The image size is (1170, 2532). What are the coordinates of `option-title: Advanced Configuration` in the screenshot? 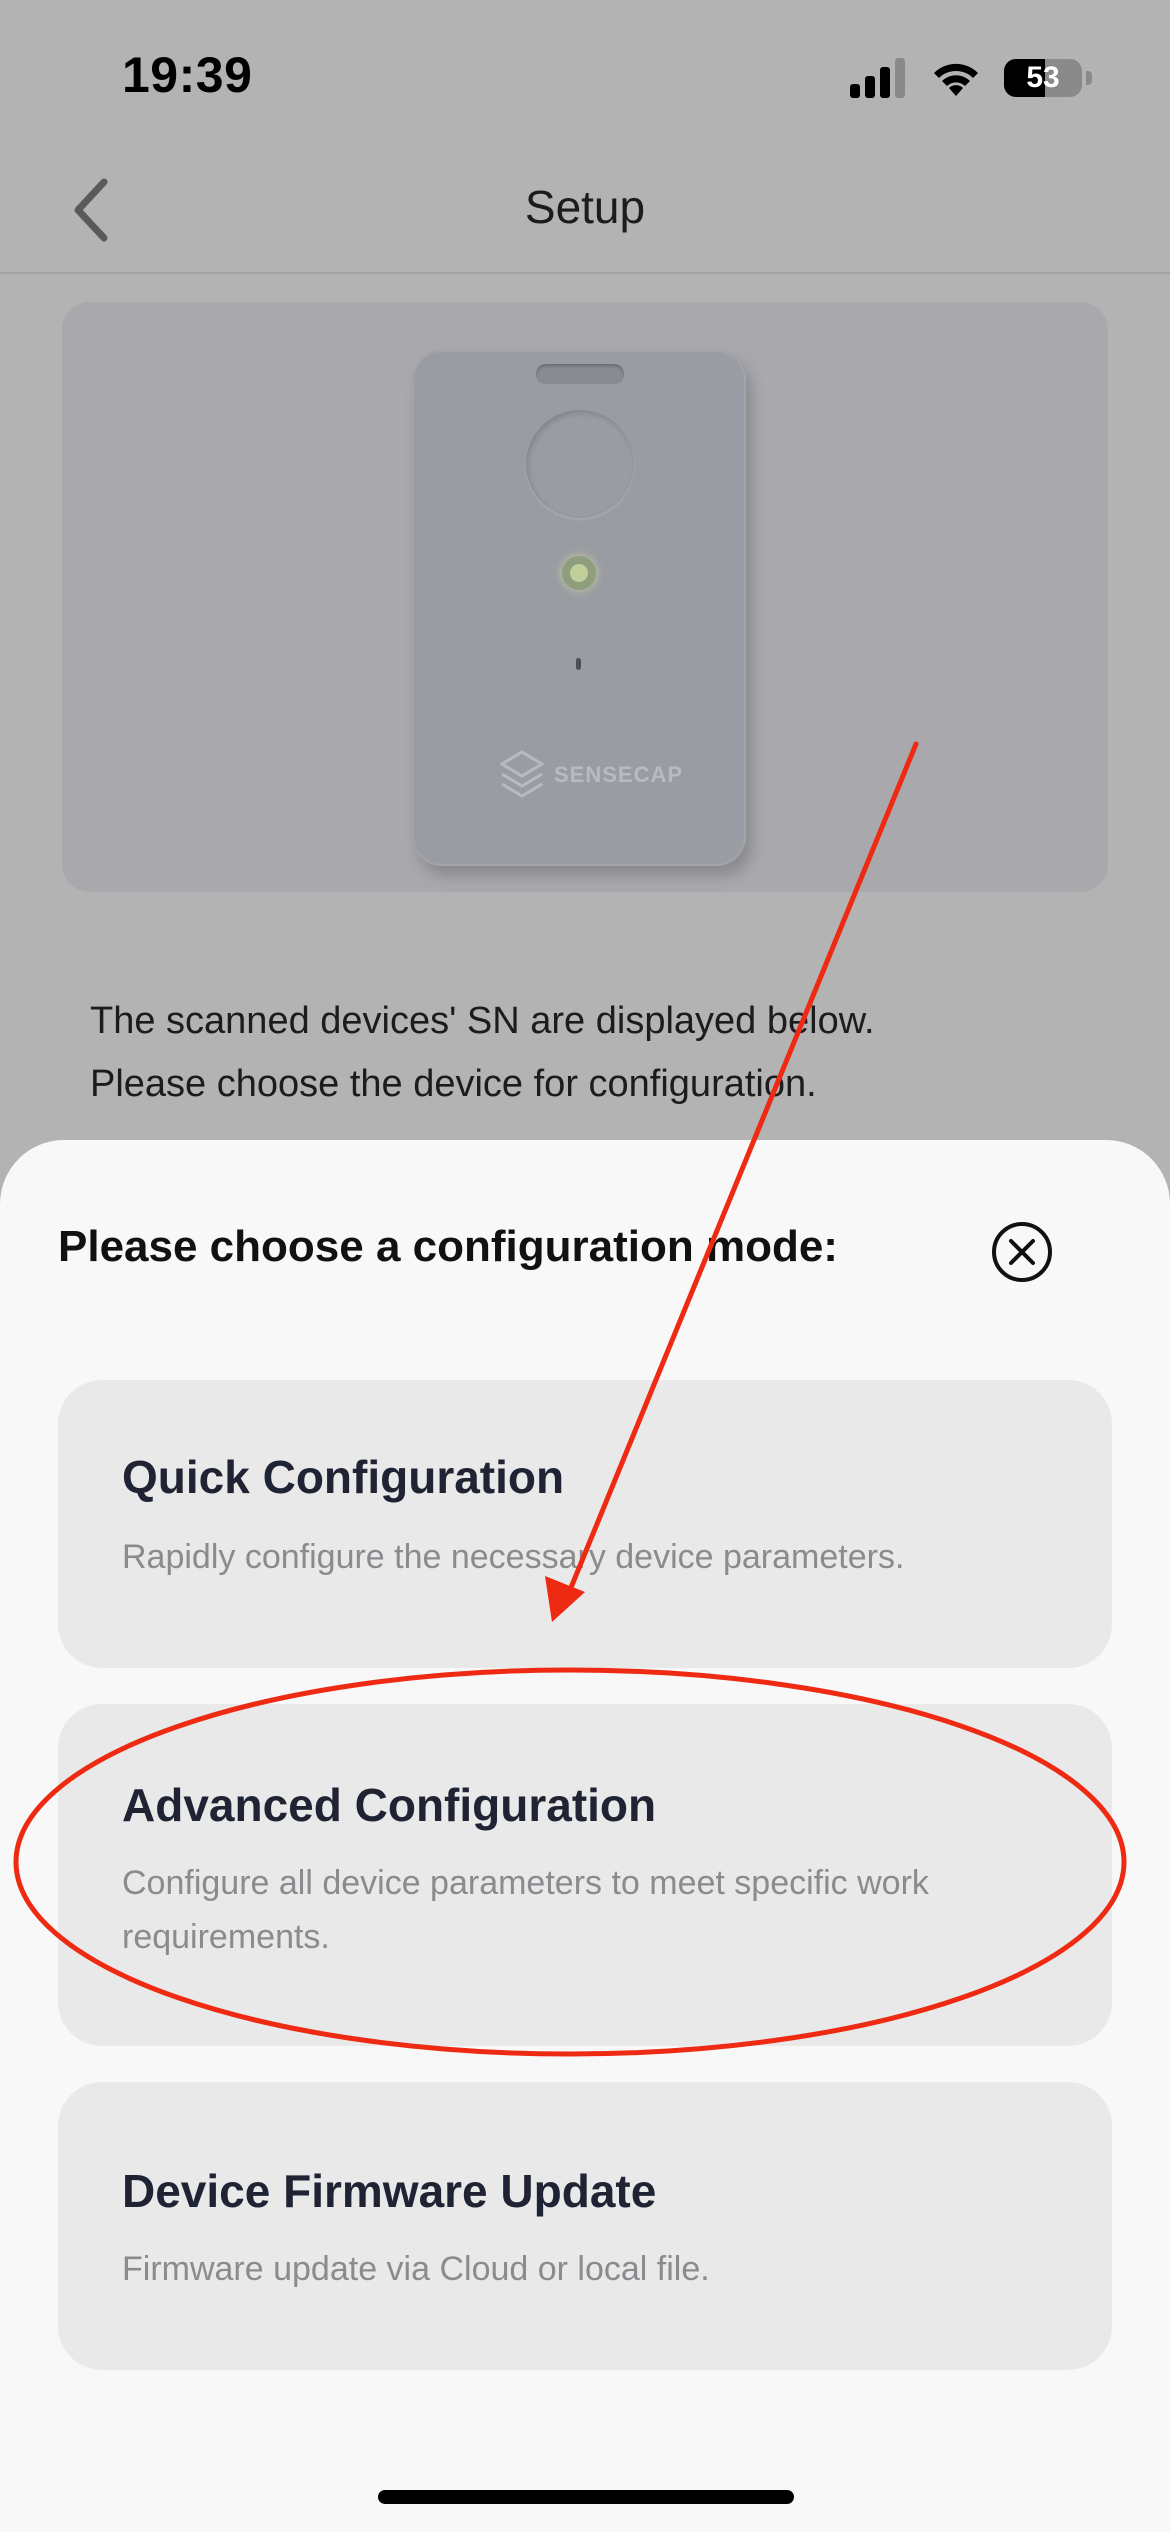 It's located at (389, 1805).